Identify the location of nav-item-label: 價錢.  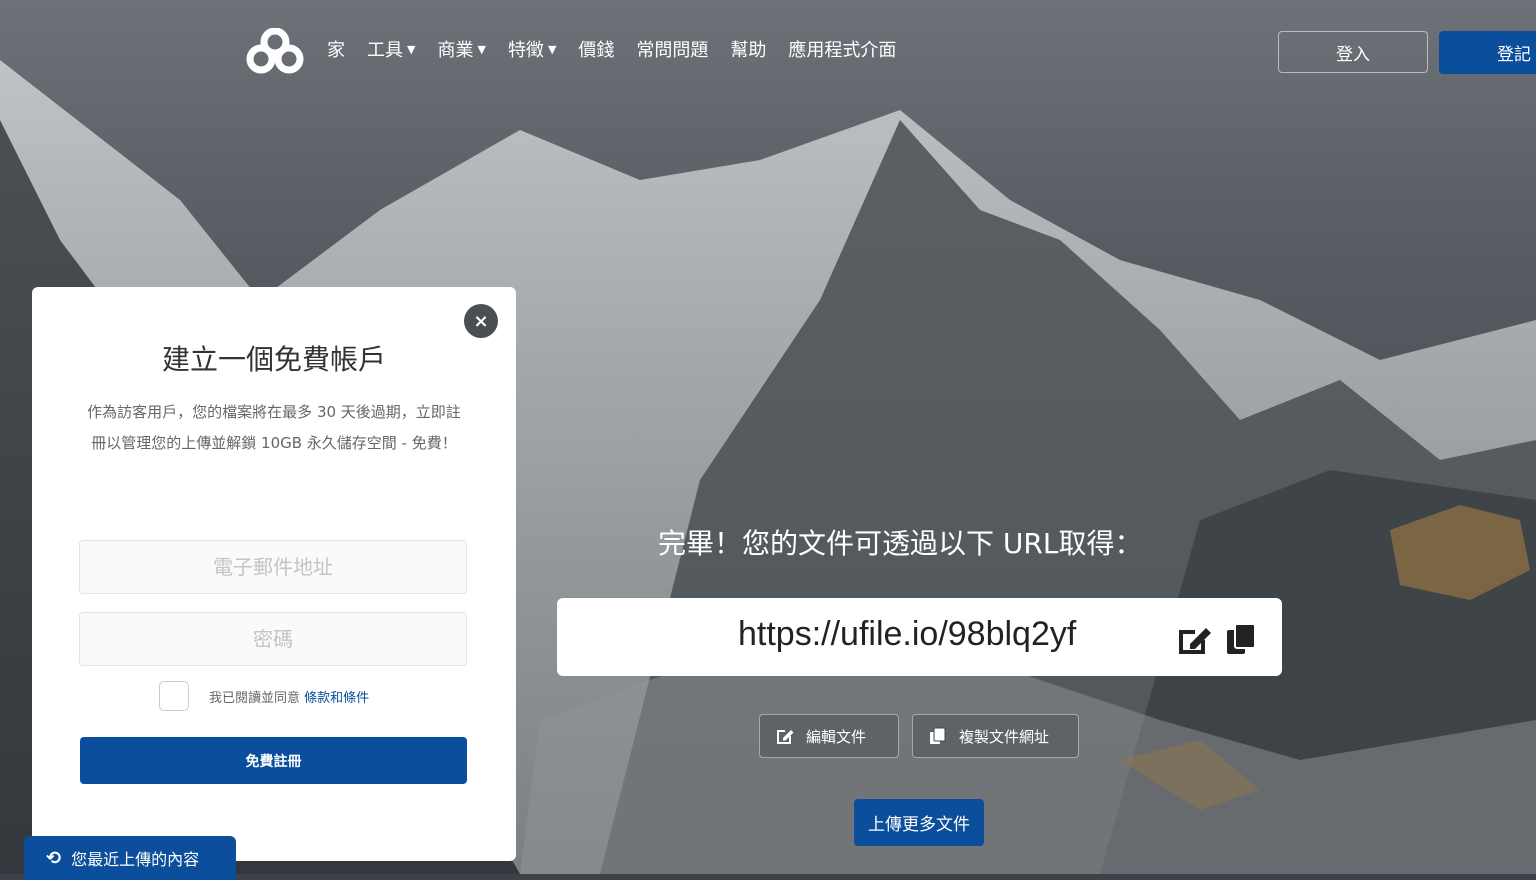
(596, 50).